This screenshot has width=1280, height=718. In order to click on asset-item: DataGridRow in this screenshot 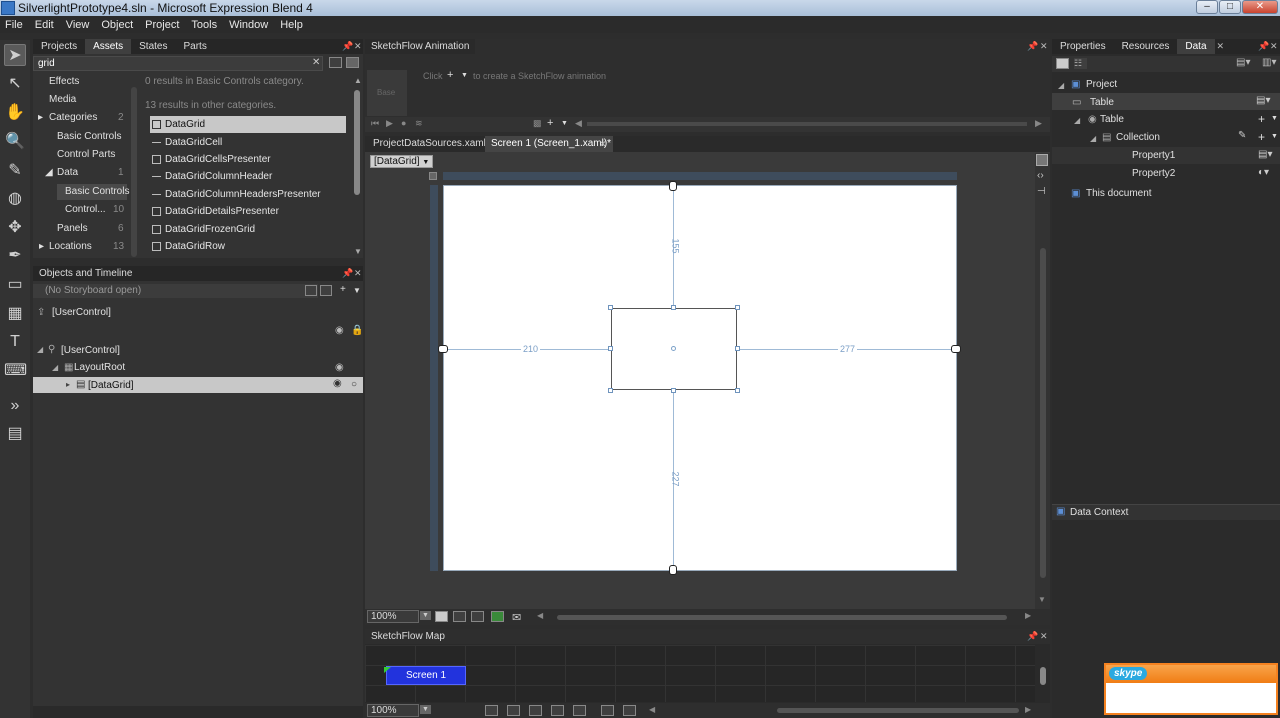, I will do `click(248, 246)`.